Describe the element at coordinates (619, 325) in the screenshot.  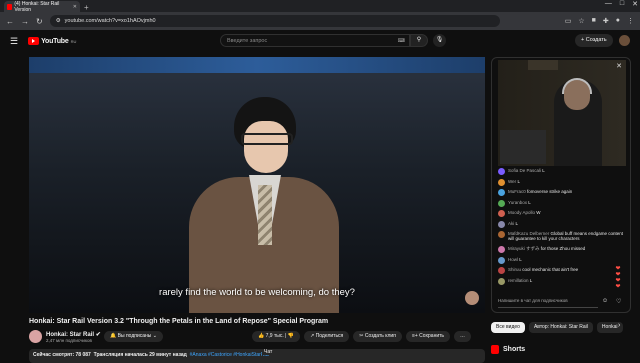
I see `chevron-right-icon: ›` at that location.